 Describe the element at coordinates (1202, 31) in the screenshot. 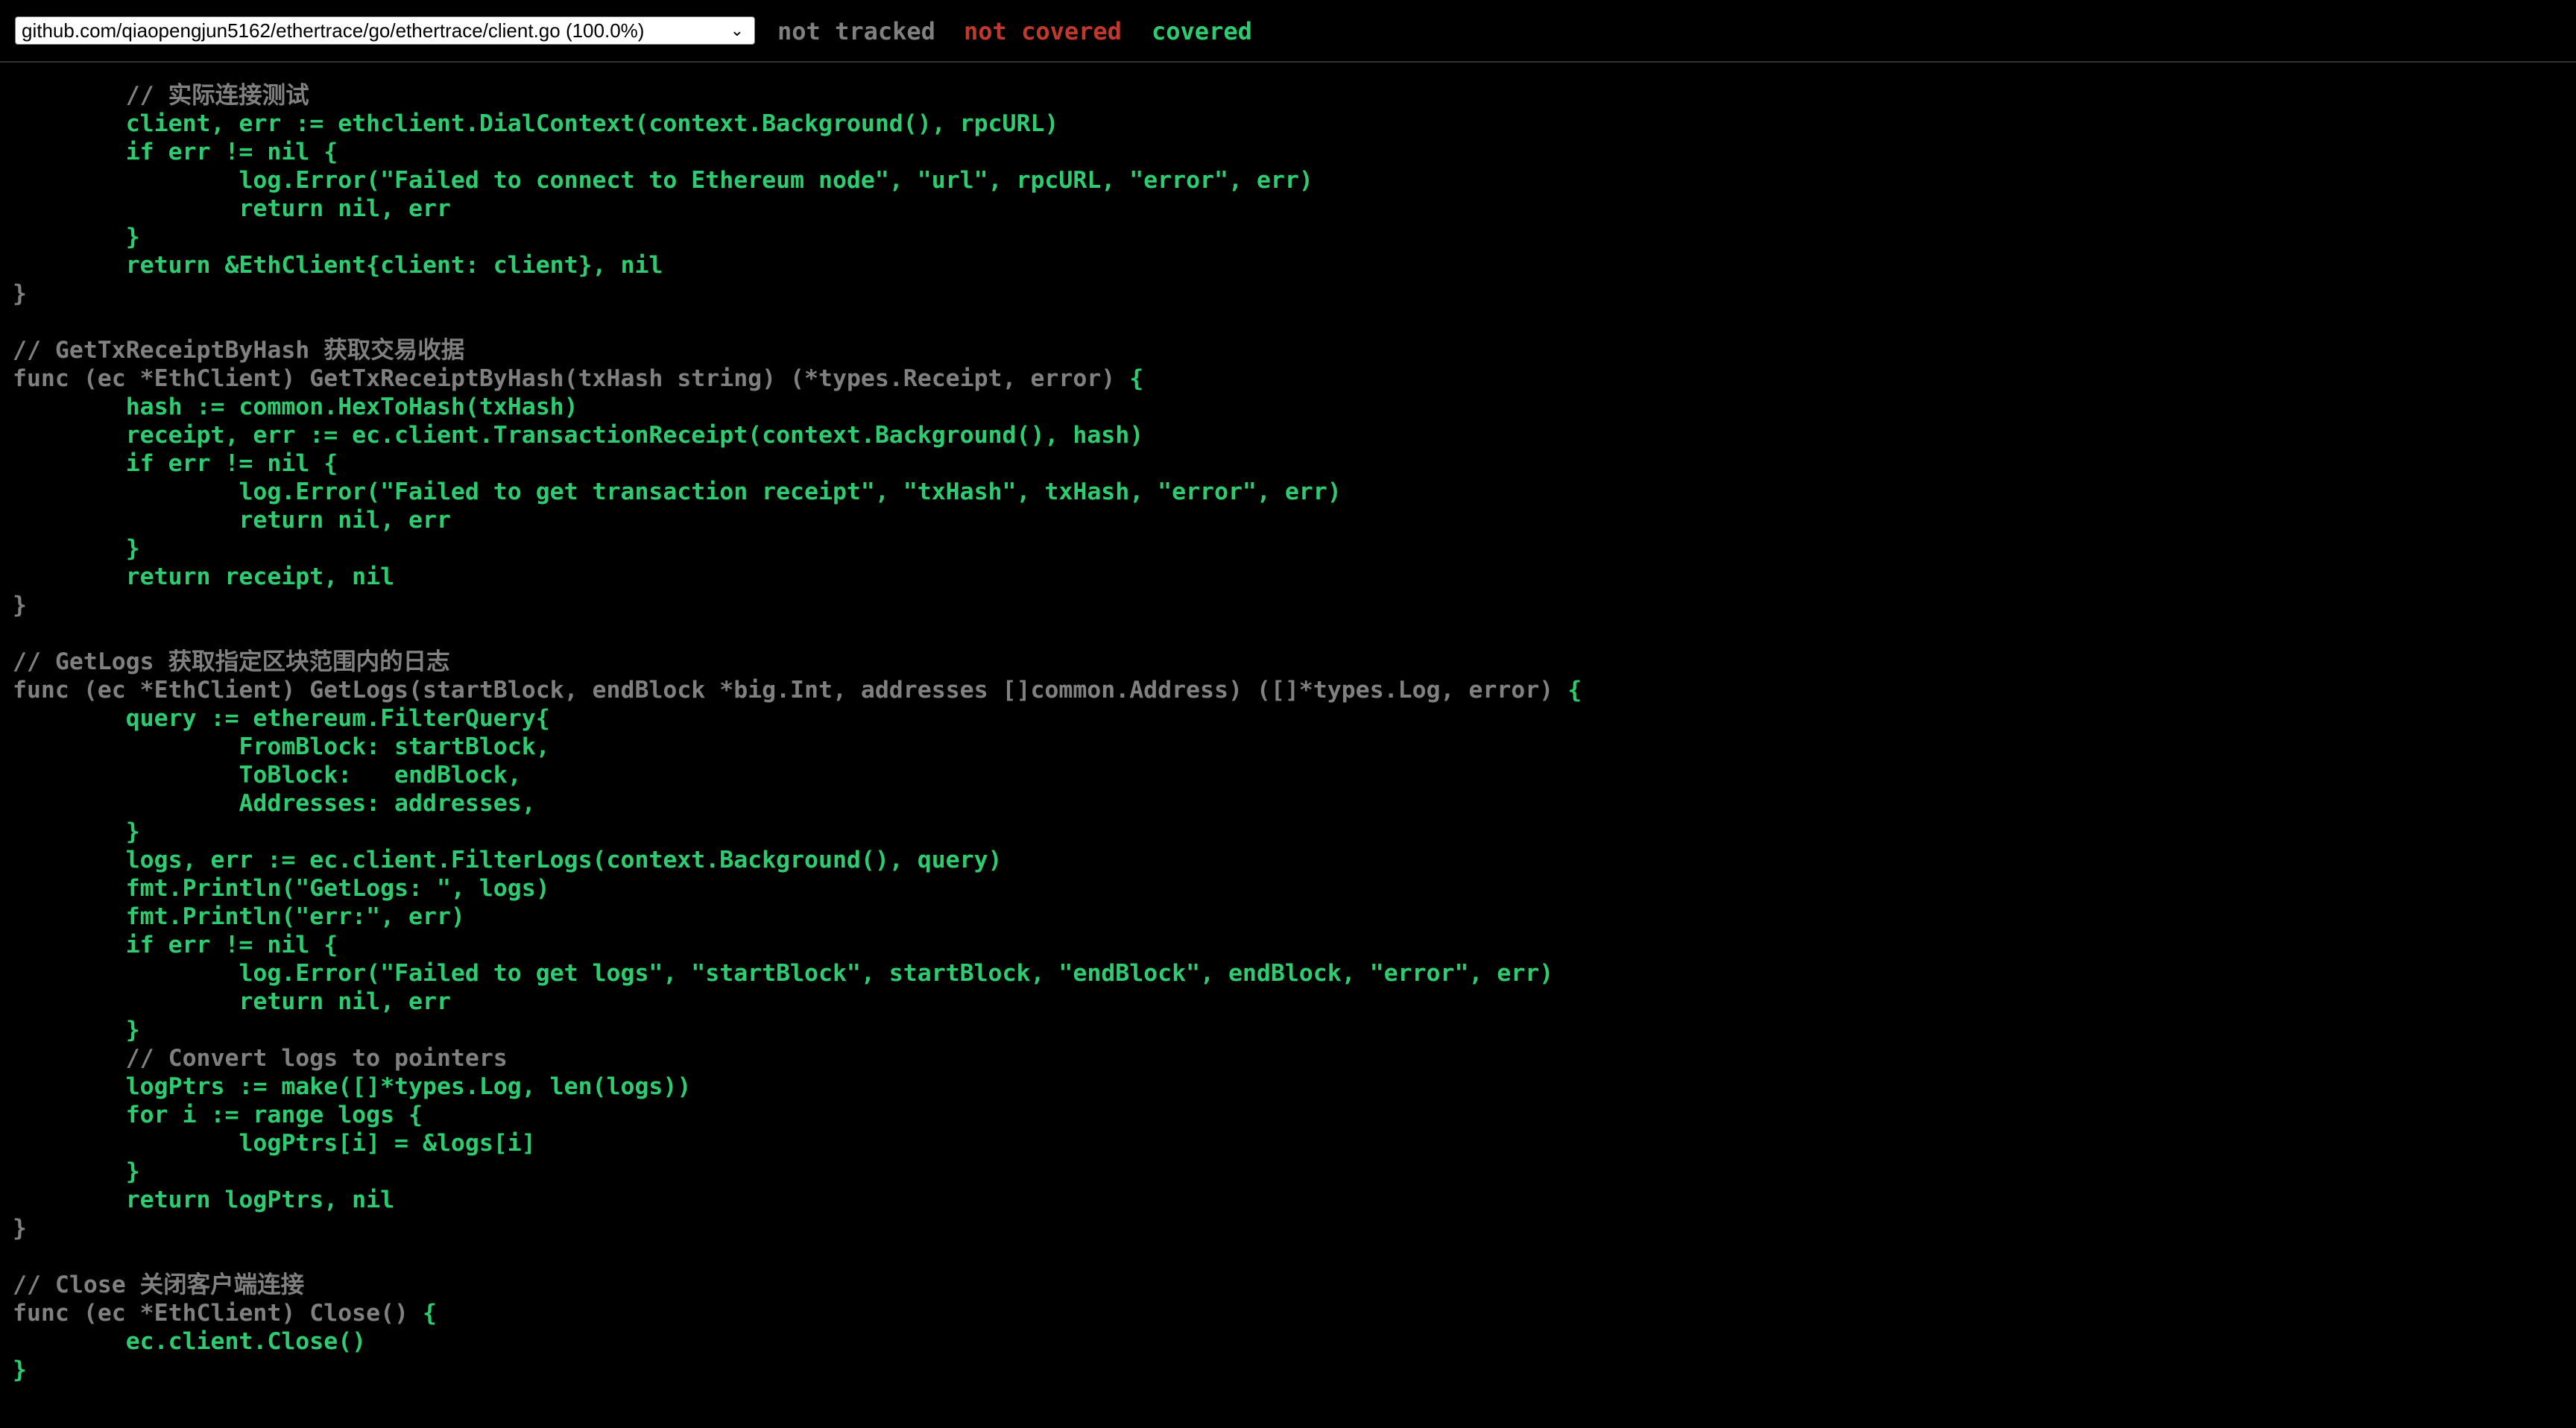

I see `legend-covered: covered` at that location.